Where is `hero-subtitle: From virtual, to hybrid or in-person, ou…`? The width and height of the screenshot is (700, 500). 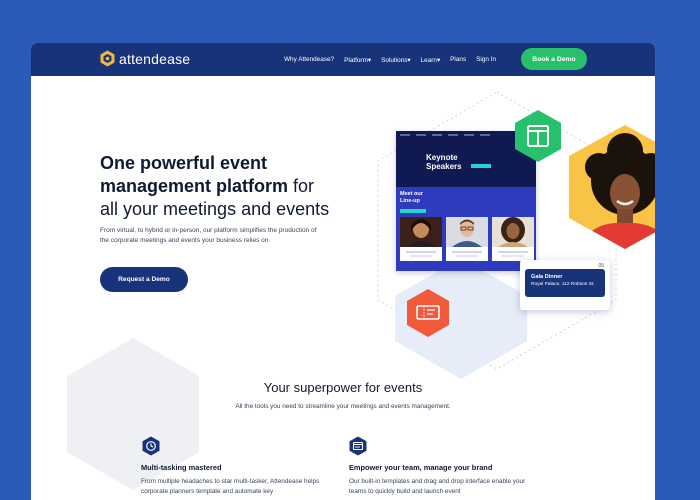 hero-subtitle: From virtual, to hybrid or in-person, ou… is located at coordinates (208, 235).